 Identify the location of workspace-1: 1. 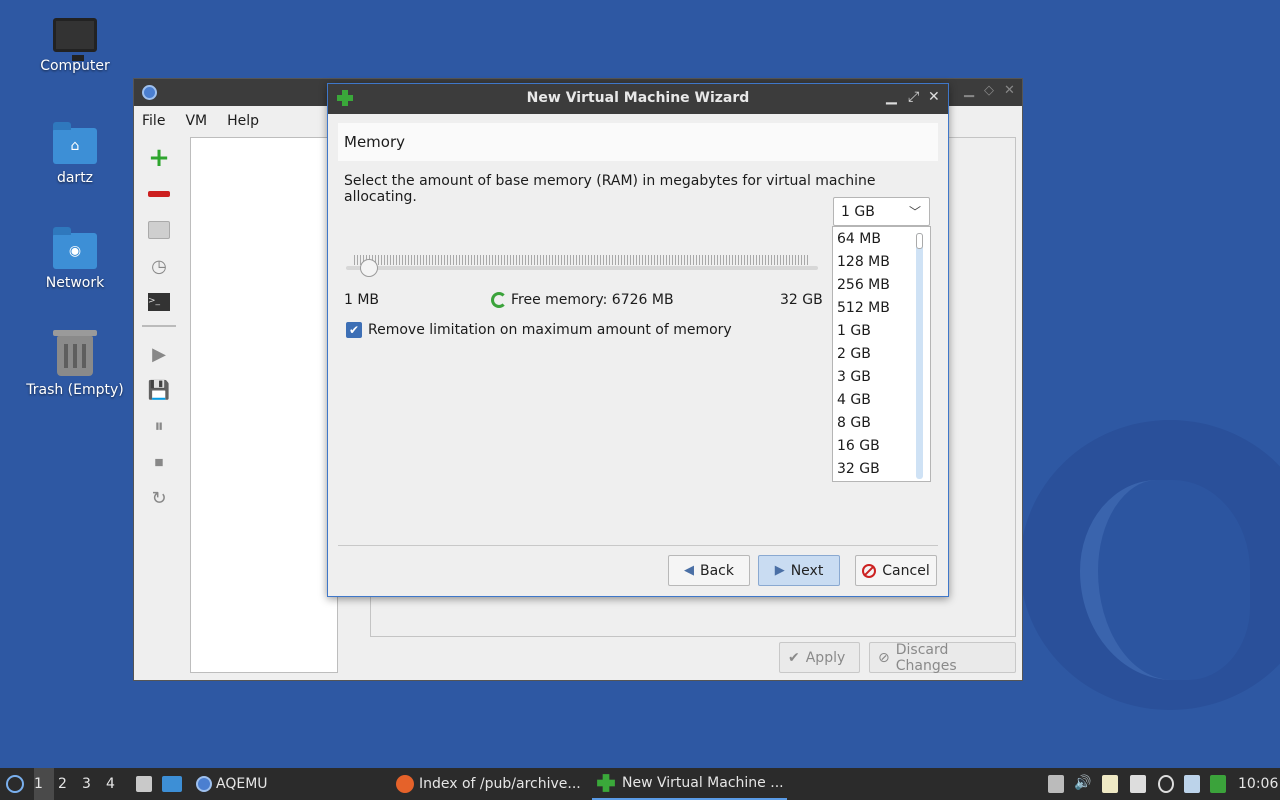
(44, 784).